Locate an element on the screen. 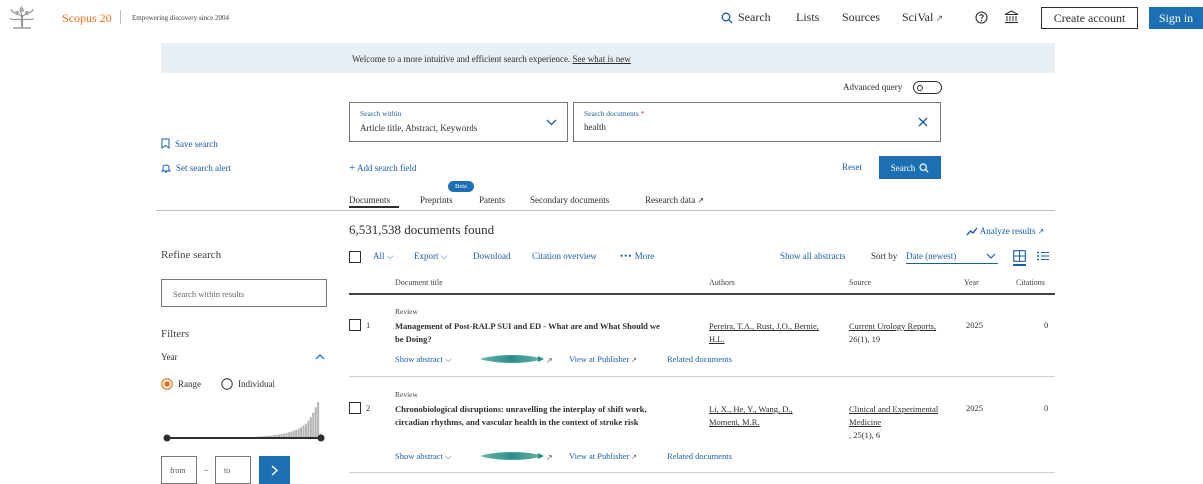 This screenshot has width=1203, height=484. authors-list: Li, X., He, Y., Wang, D., Momeni, M.R. is located at coordinates (765, 416).